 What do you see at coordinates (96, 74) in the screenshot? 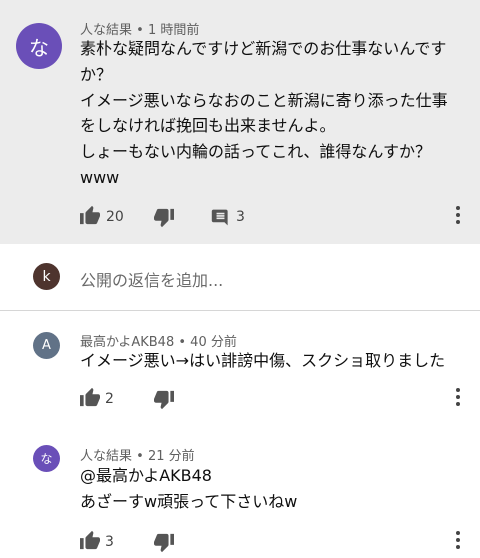
I see `comment-line: か？` at bounding box center [96, 74].